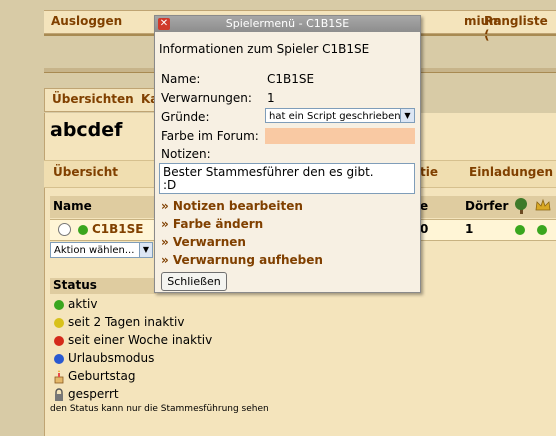 This screenshot has width=556, height=436. I want to click on close-button: Schließen, so click(194, 281).